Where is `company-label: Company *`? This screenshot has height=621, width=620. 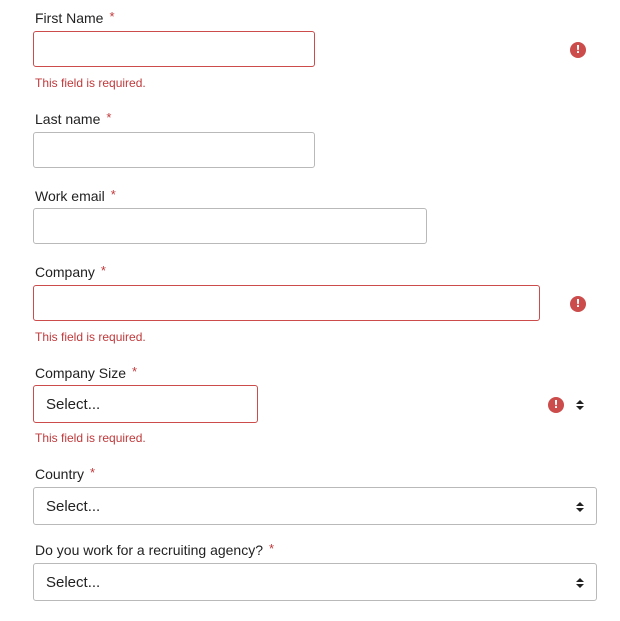
company-label: Company * is located at coordinates (70, 271).